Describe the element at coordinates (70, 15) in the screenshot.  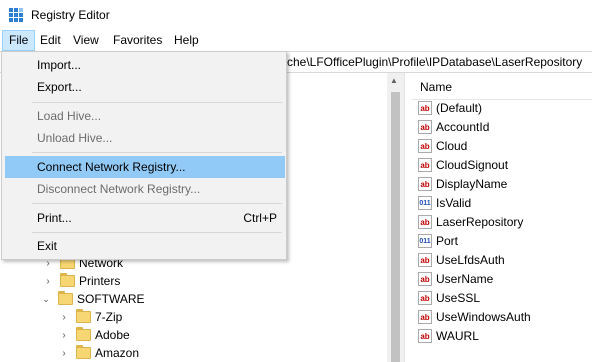
I see `window-title: Registry Editor` at that location.